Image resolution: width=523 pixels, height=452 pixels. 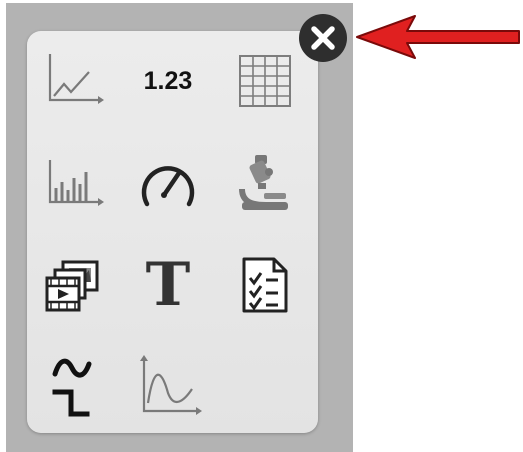 I want to click on close-icon, so click(x=323, y=38).